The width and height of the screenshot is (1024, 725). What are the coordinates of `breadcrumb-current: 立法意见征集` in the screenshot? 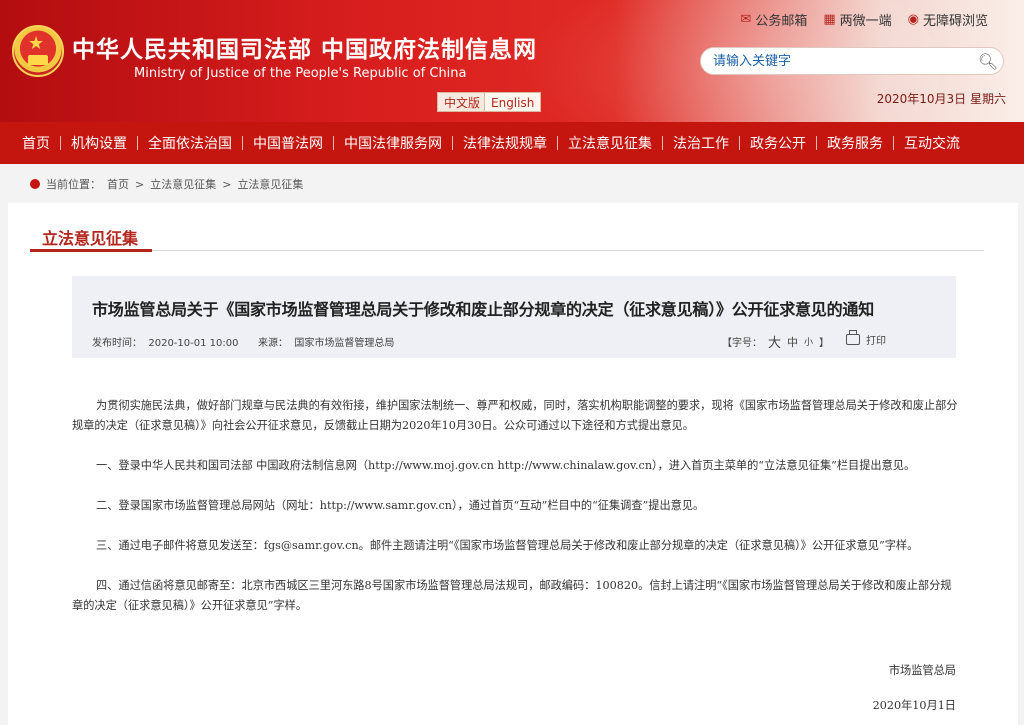 It's located at (270, 184).